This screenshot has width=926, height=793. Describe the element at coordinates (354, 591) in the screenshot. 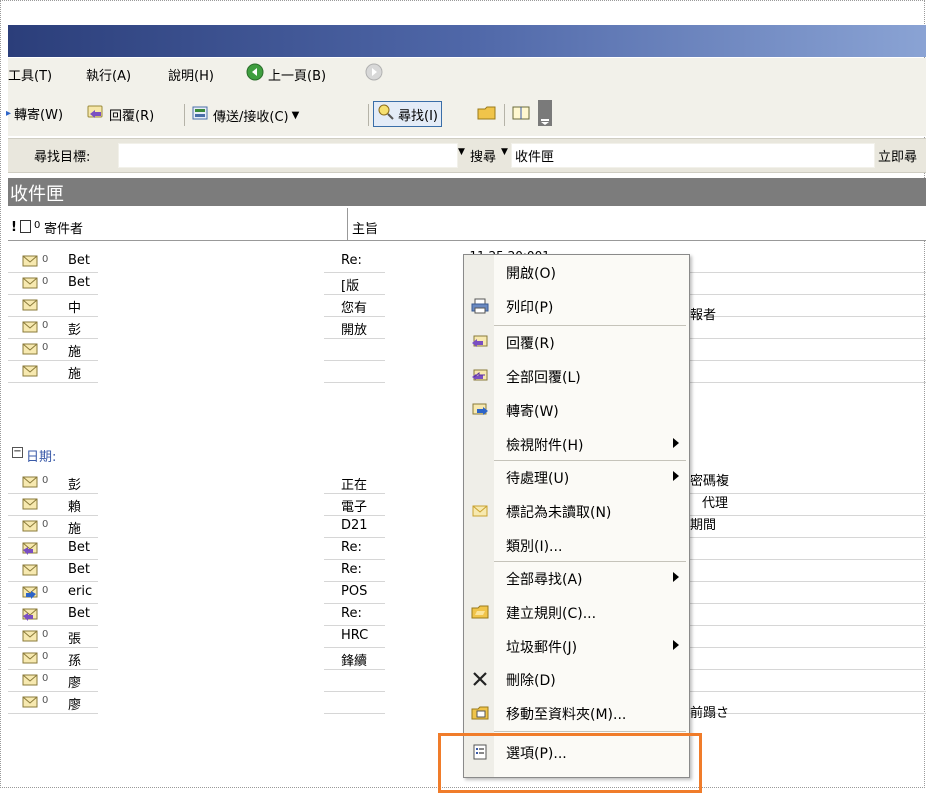

I see `message-subject: POS` at that location.